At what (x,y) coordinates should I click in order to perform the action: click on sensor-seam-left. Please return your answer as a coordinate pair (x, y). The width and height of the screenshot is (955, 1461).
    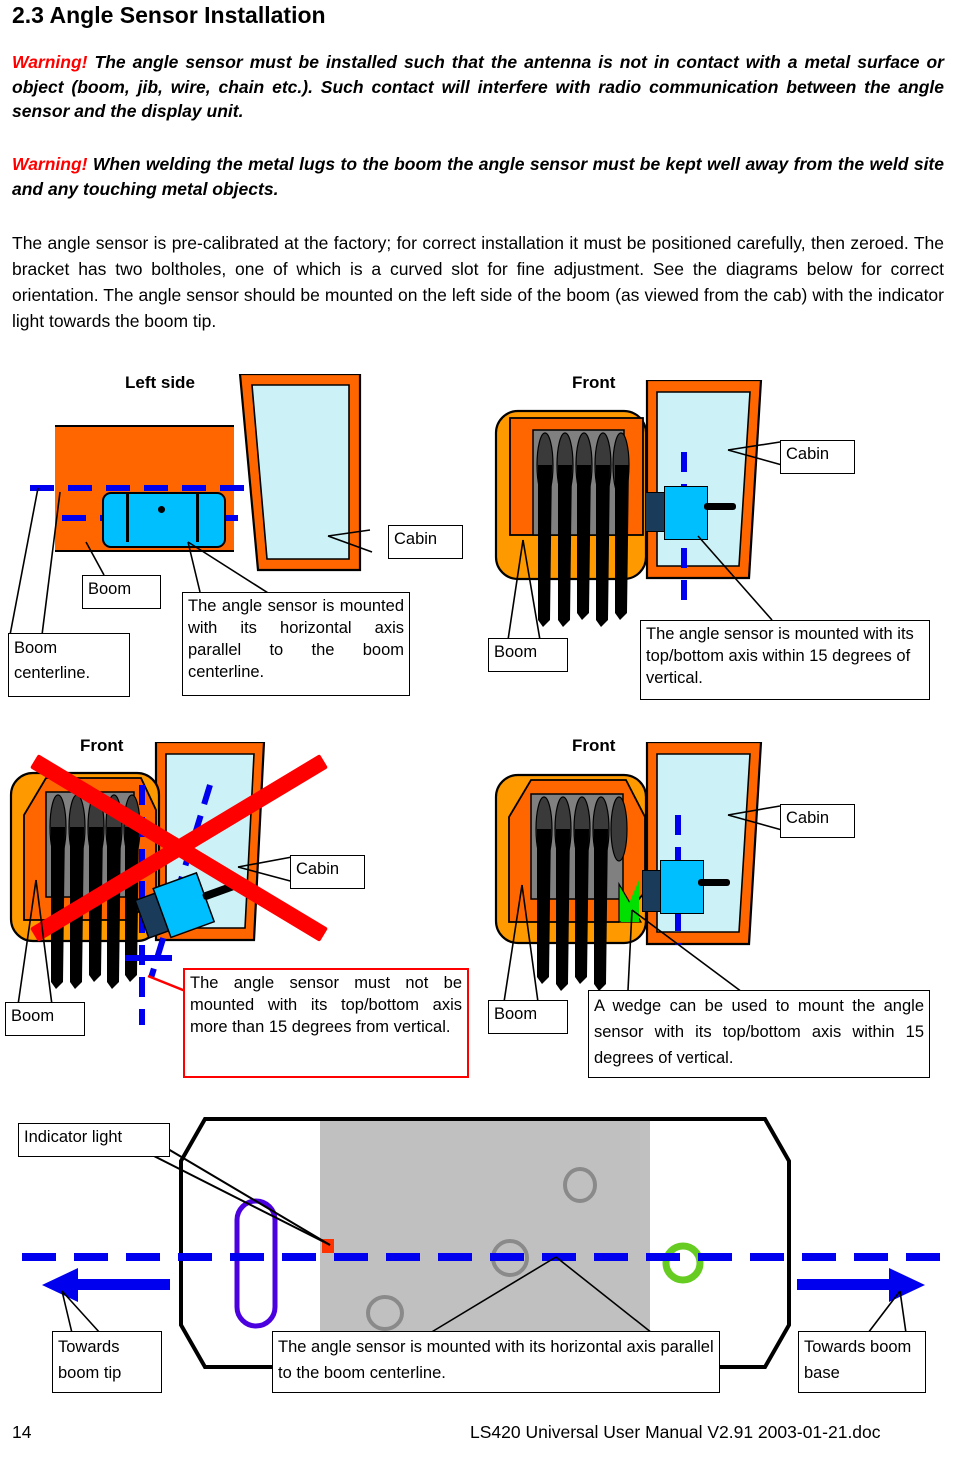
    Looking at the image, I should click on (127, 518).